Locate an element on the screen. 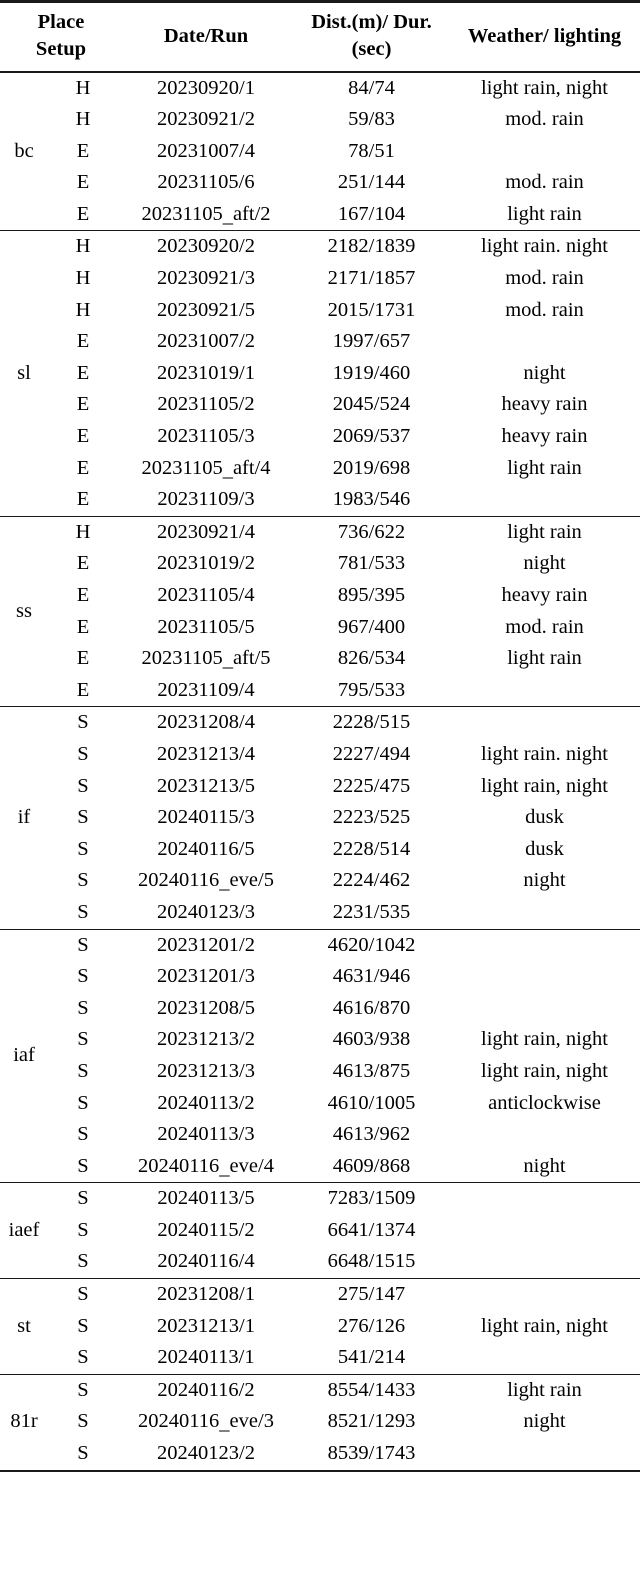 This screenshot has width=640, height=1593. date-run-cell: 20231007/4 is located at coordinates (206, 150).